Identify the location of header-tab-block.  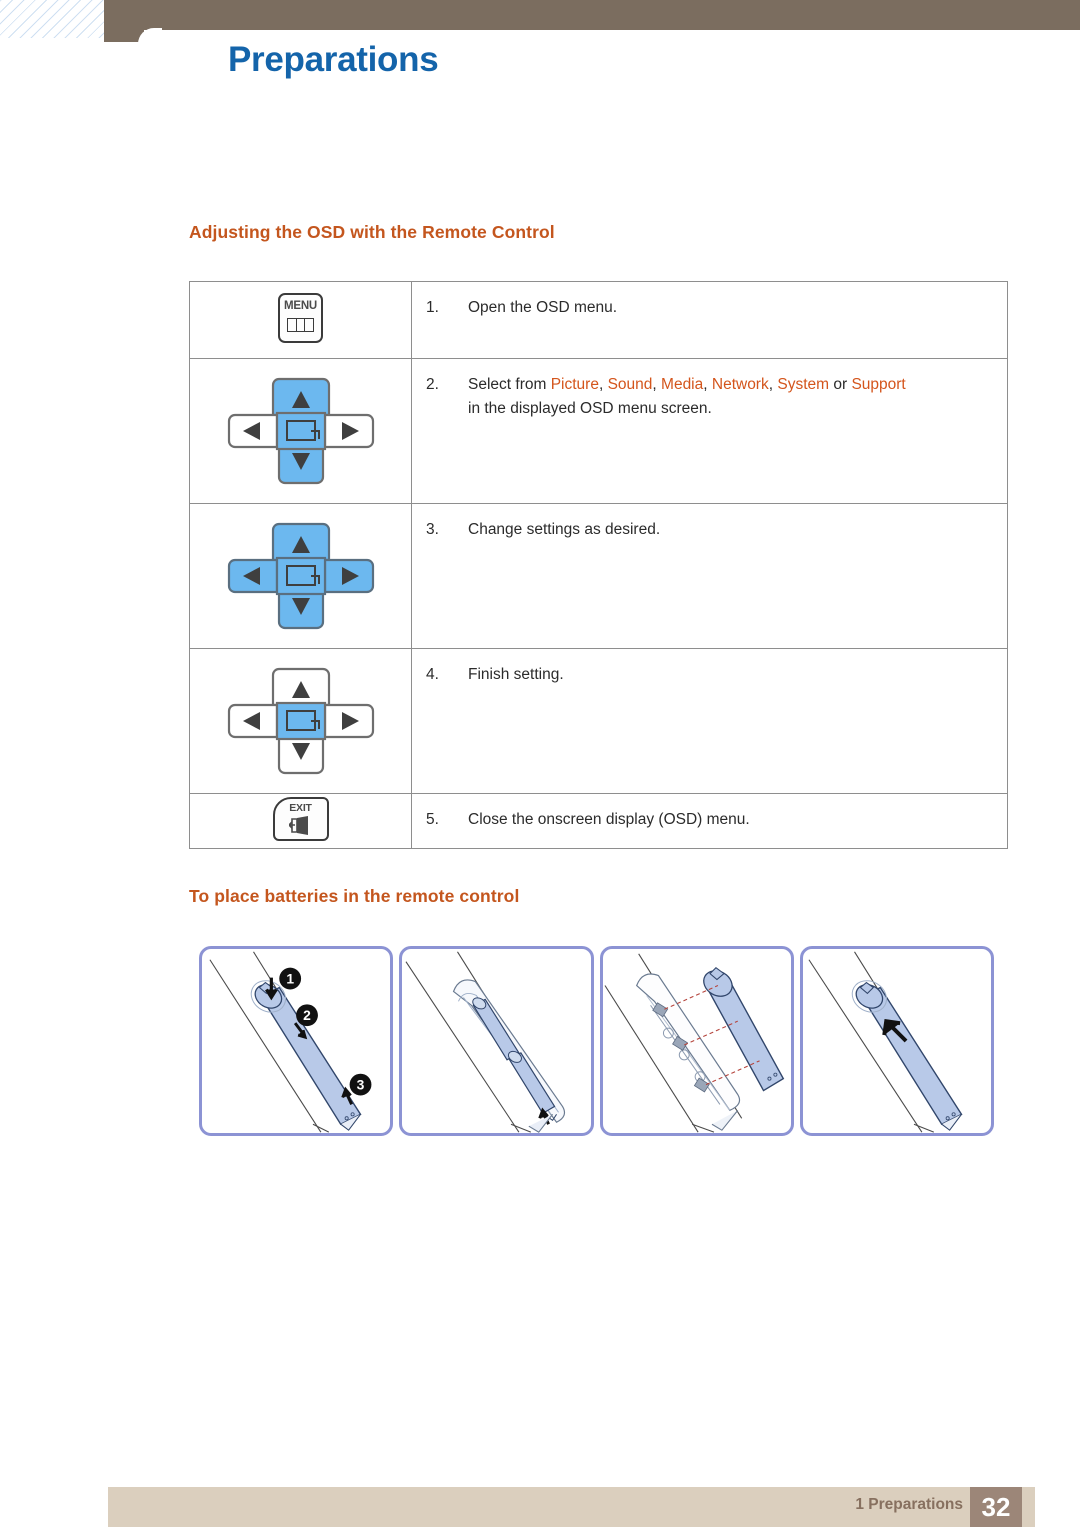
(124, 21).